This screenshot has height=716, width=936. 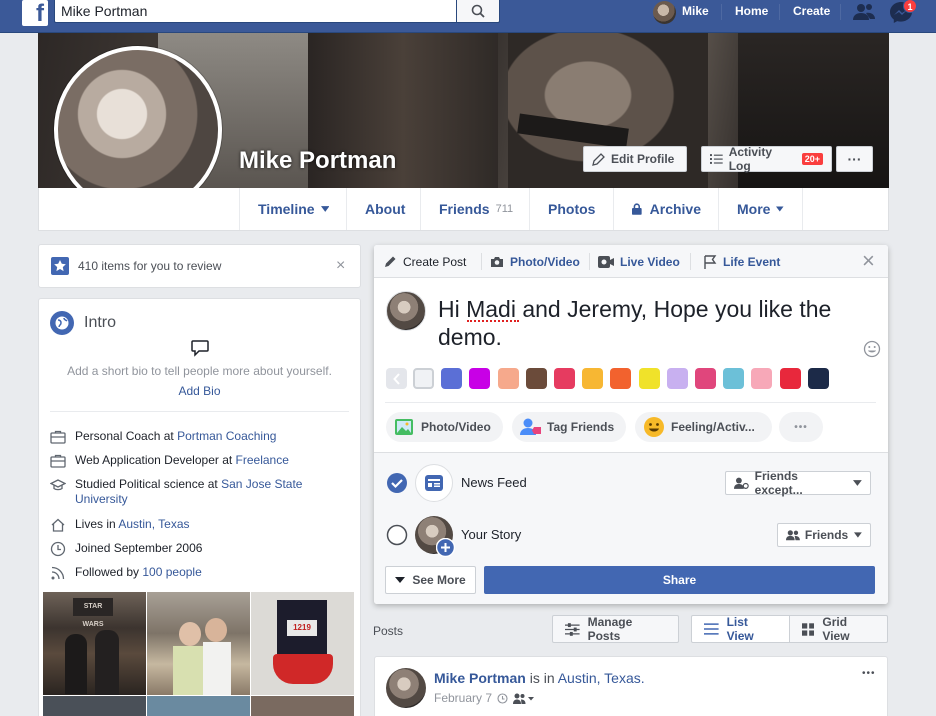 What do you see at coordinates (293, 209) in the screenshot?
I see `tab-timeline: Timeline` at bounding box center [293, 209].